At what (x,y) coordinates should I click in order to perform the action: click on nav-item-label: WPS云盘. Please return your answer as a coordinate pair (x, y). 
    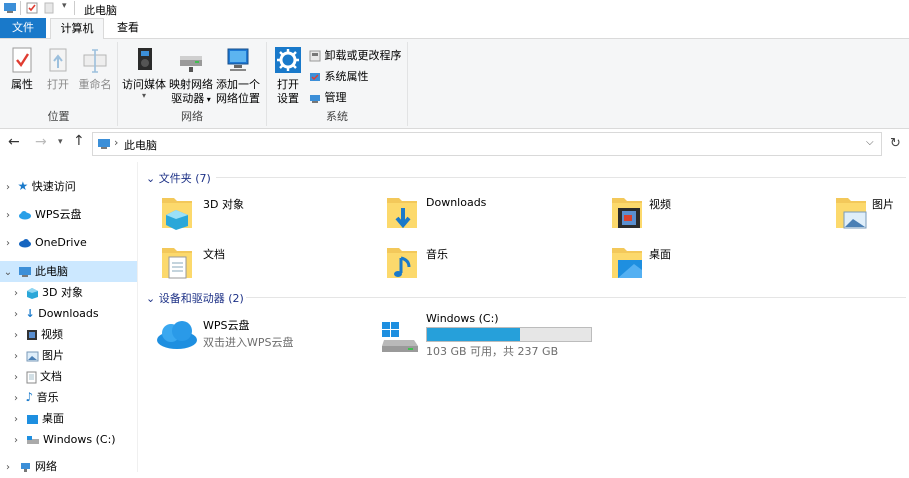
    Looking at the image, I should click on (58, 214).